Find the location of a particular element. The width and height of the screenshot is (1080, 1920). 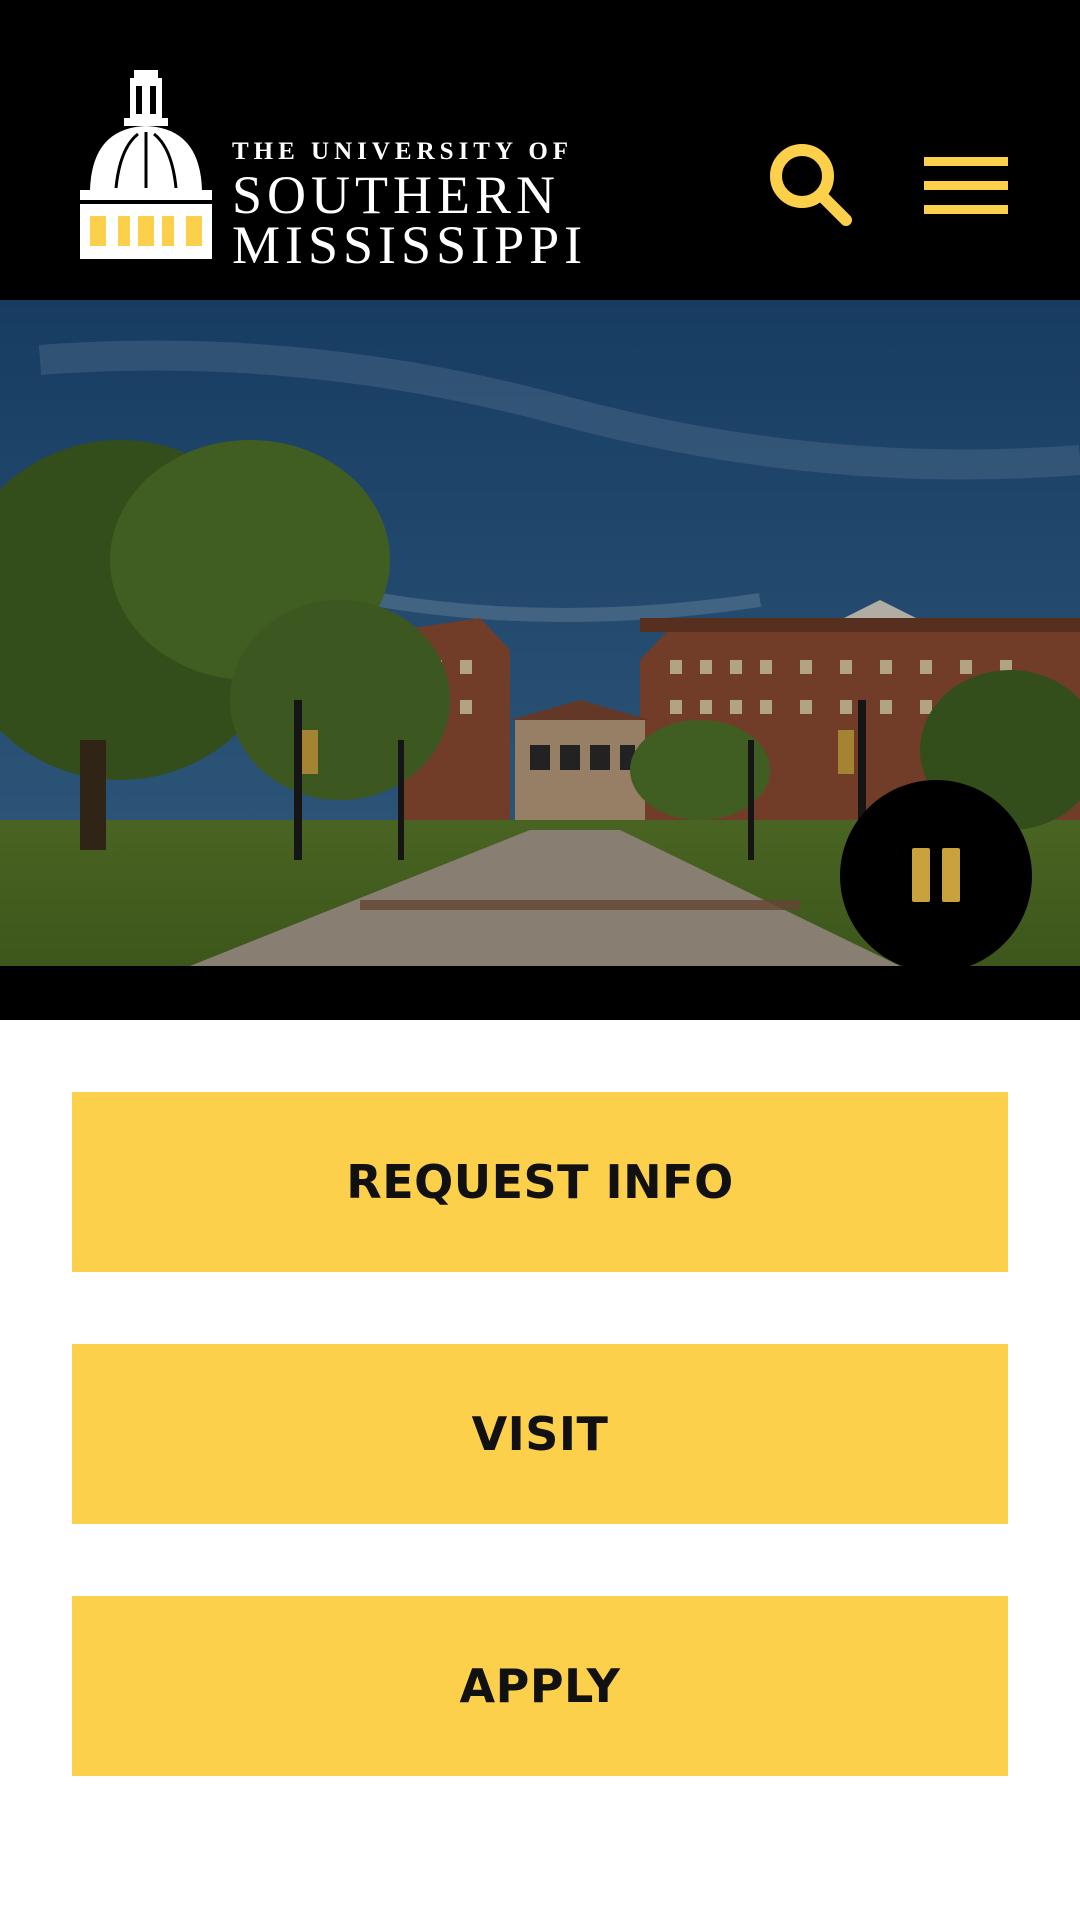

logo-wordmark: THE UNIVERSITY OF SOUTHERN MISSISSIPPI is located at coordinates (410, 206).